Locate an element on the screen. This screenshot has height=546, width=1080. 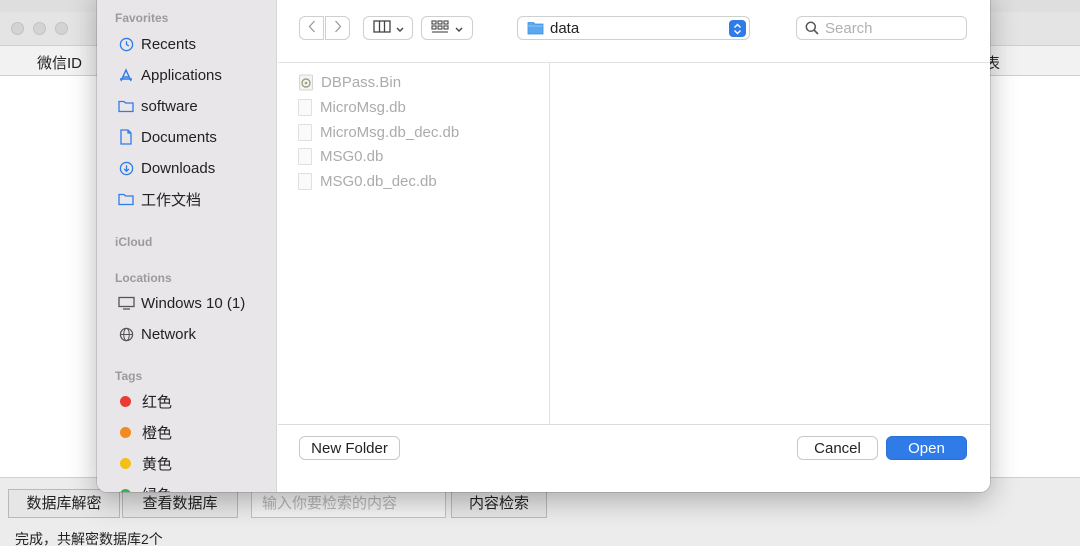
sidebar-tag-green: 绿色 is located at coordinates (194, 486).